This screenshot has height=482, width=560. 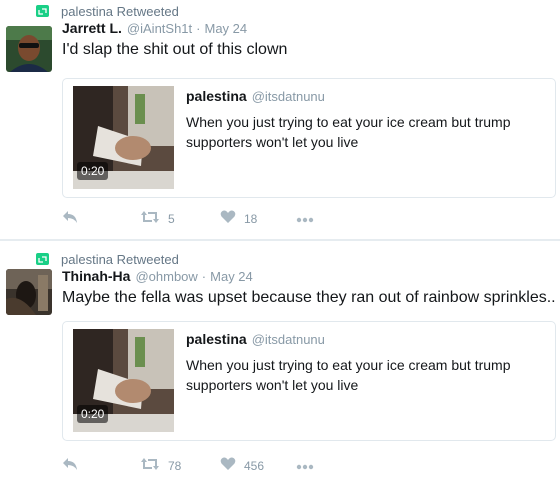 What do you see at coordinates (212, 466) in the screenshot?
I see `tweet-actions: 78 456` at bounding box center [212, 466].